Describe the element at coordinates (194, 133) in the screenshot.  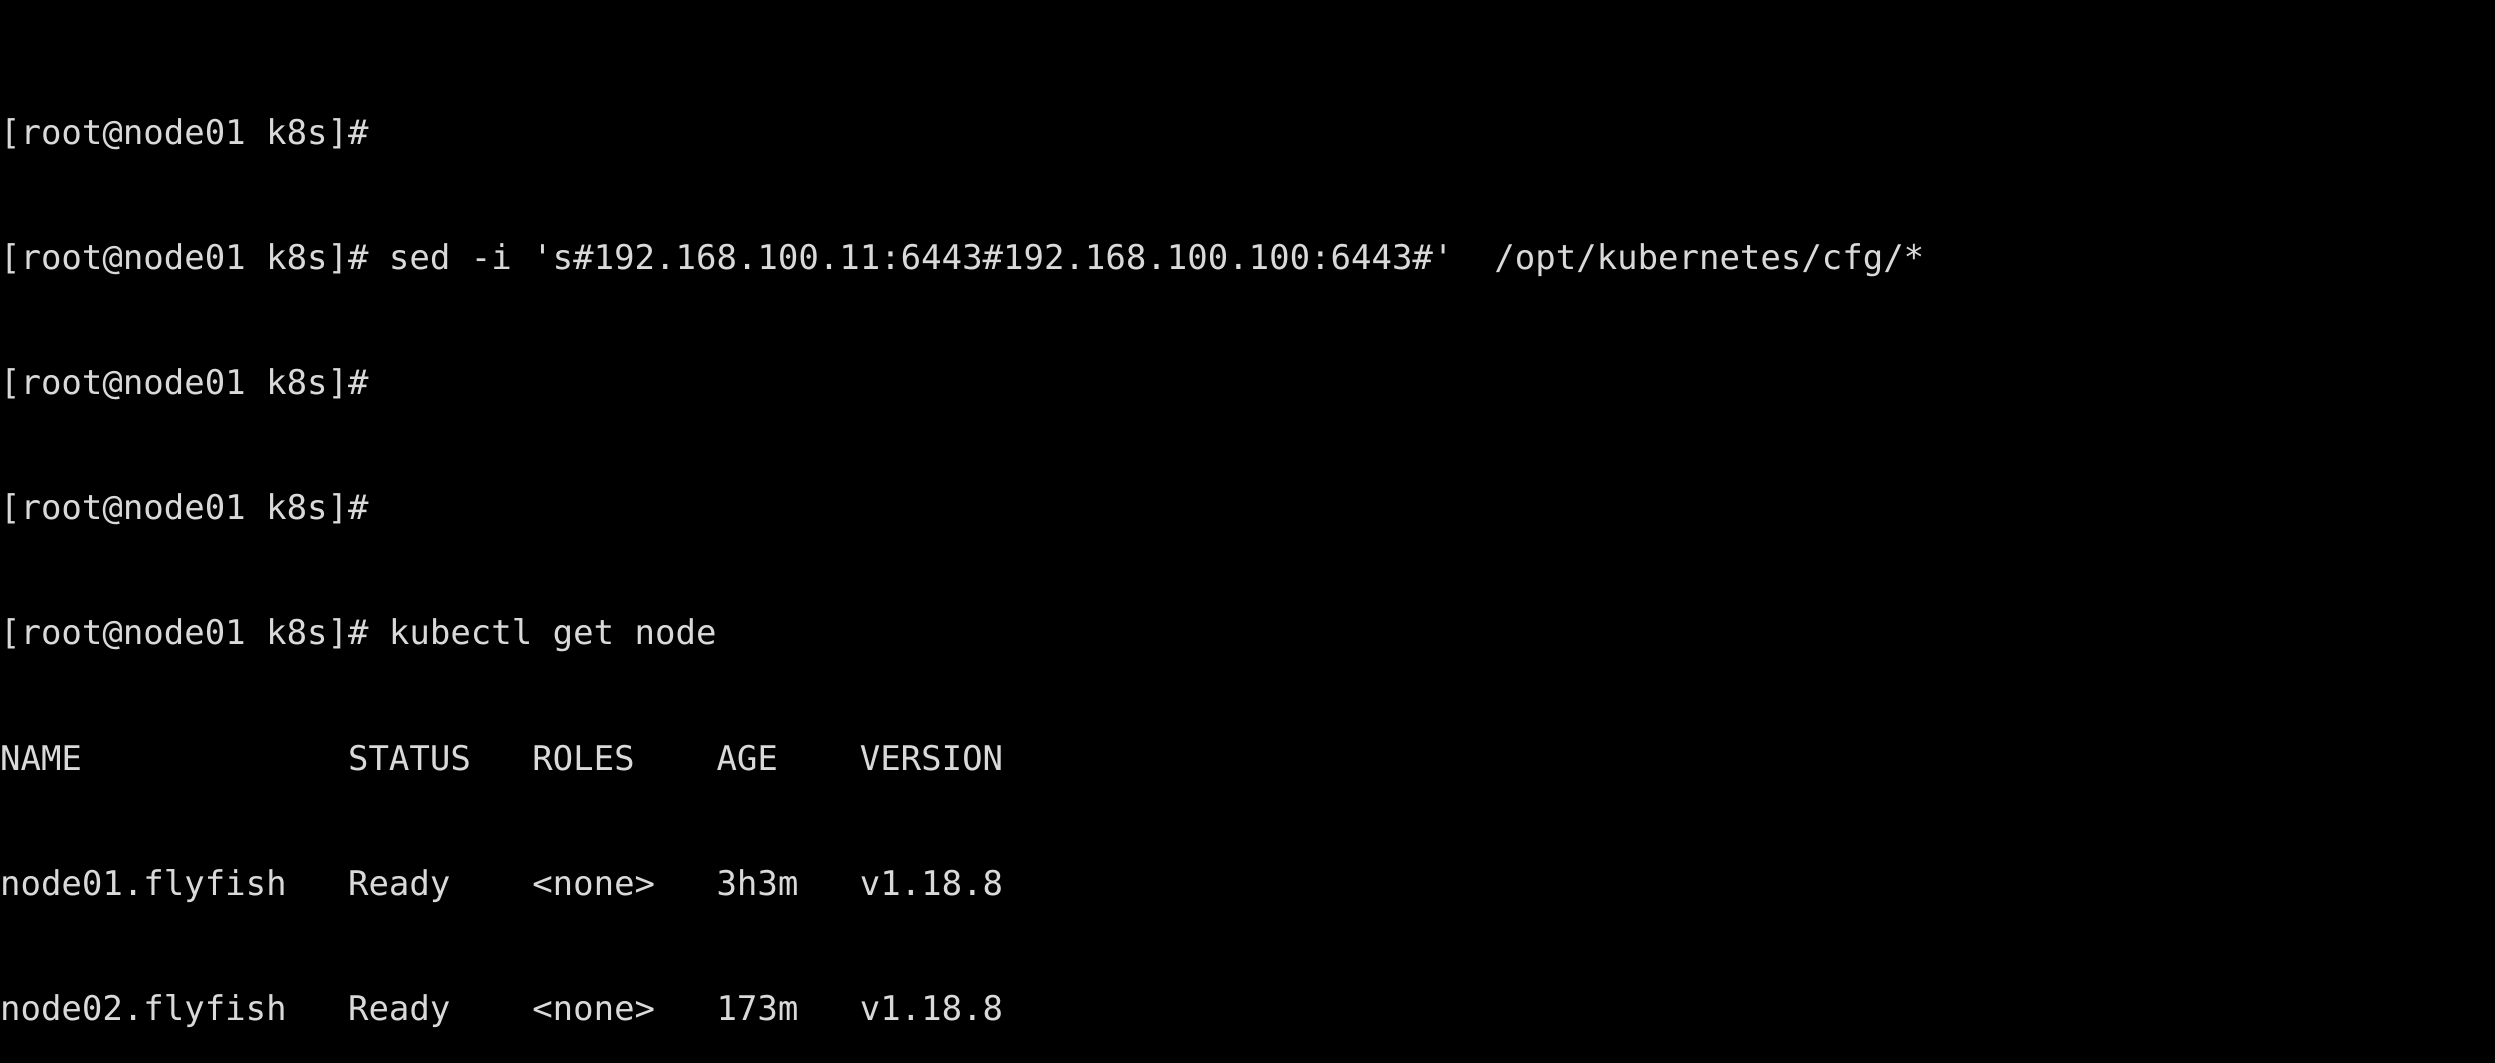
I see `terminal-line-prompt-0: [root@node01 k8s]#` at that location.